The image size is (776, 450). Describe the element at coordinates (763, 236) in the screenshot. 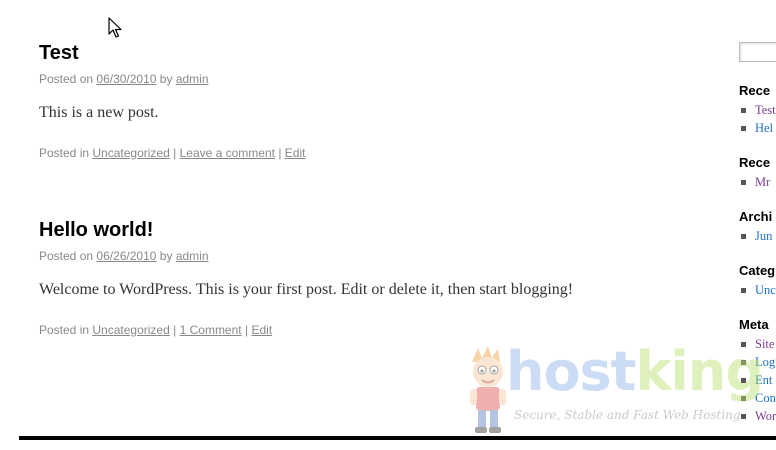

I see `archive-link: Jun` at that location.